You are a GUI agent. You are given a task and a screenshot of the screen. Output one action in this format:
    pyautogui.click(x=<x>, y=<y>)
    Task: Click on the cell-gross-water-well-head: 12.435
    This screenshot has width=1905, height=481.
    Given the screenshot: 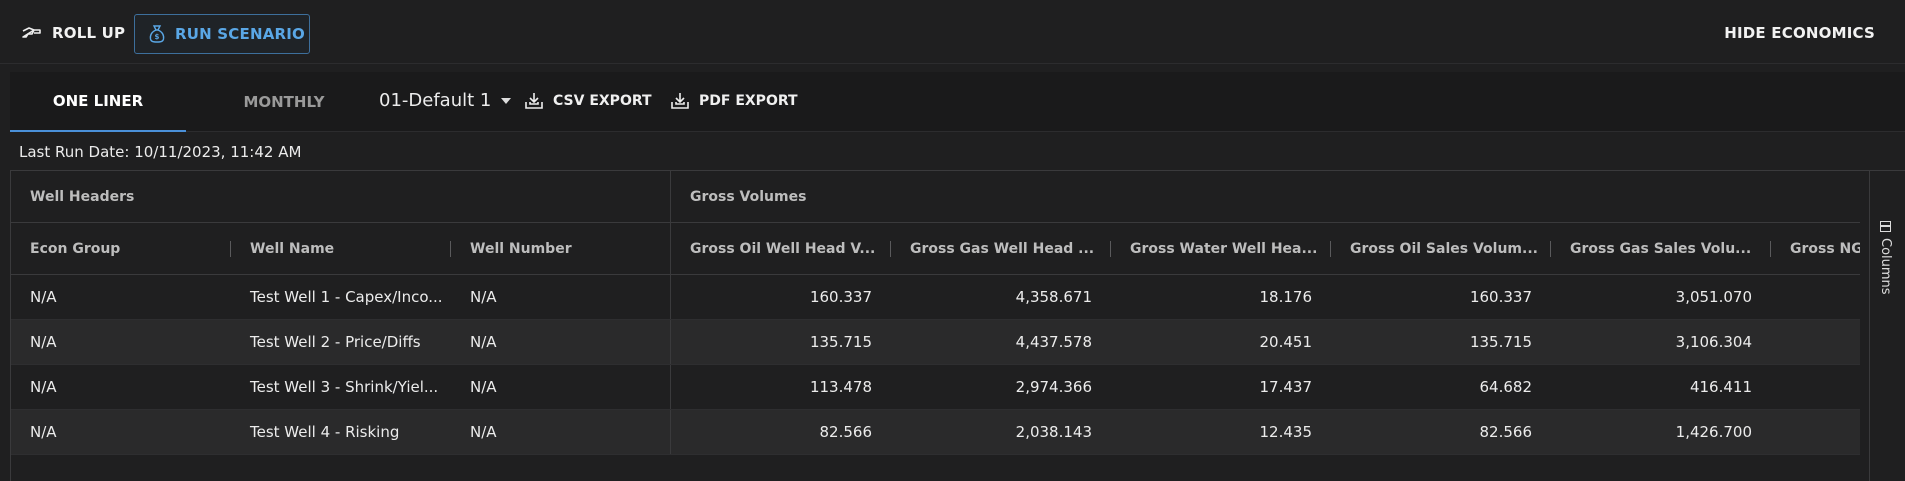 What is the action you would take?
    pyautogui.click(x=1286, y=432)
    